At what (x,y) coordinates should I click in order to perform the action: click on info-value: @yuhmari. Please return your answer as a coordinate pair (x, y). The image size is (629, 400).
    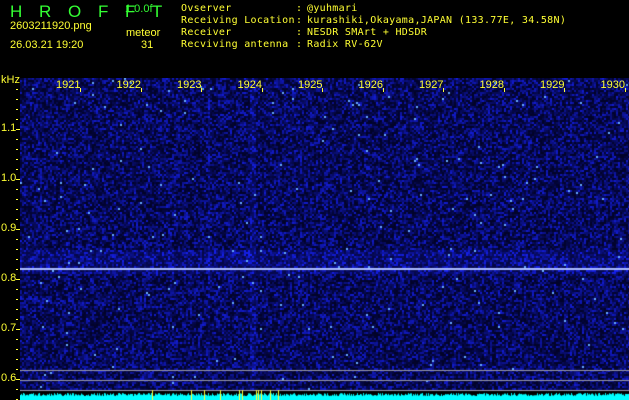
    Looking at the image, I should click on (332, 8).